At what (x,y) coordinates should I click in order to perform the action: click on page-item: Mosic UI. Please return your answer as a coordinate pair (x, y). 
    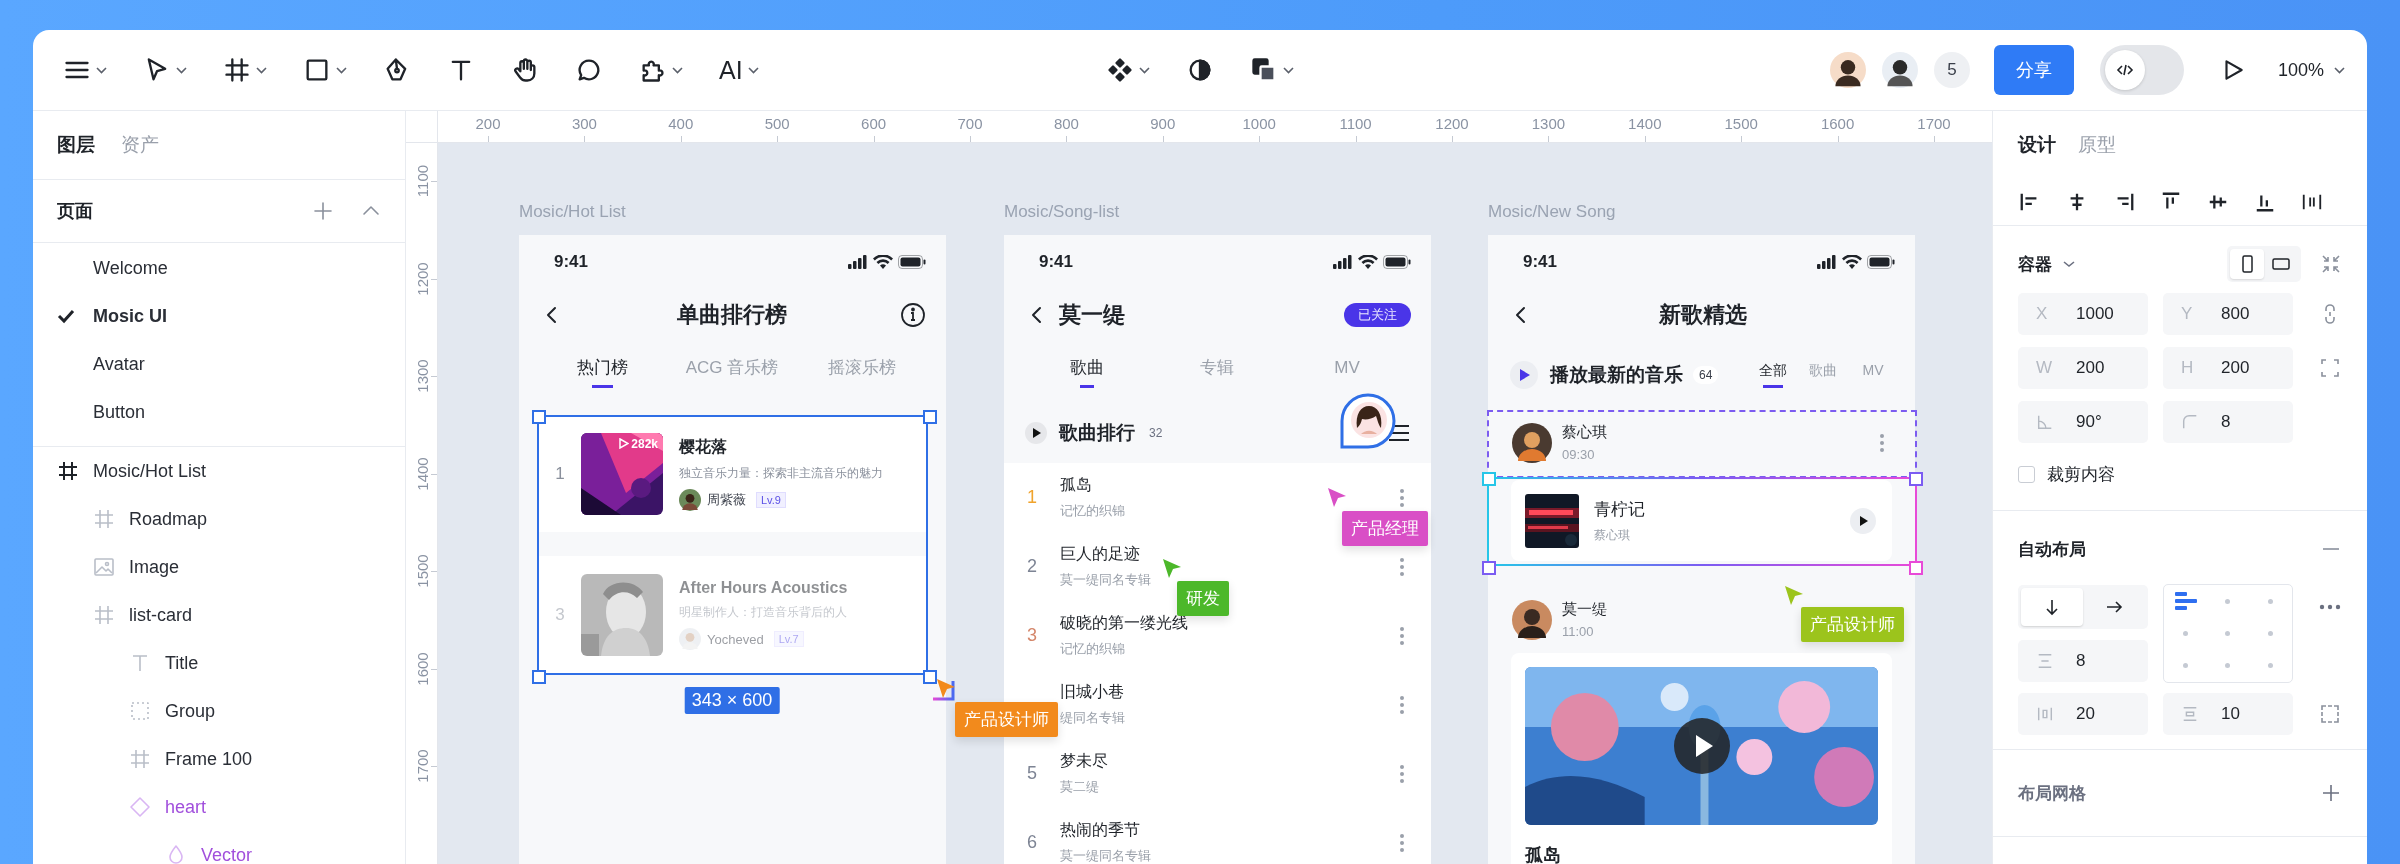
    Looking at the image, I should click on (219, 316).